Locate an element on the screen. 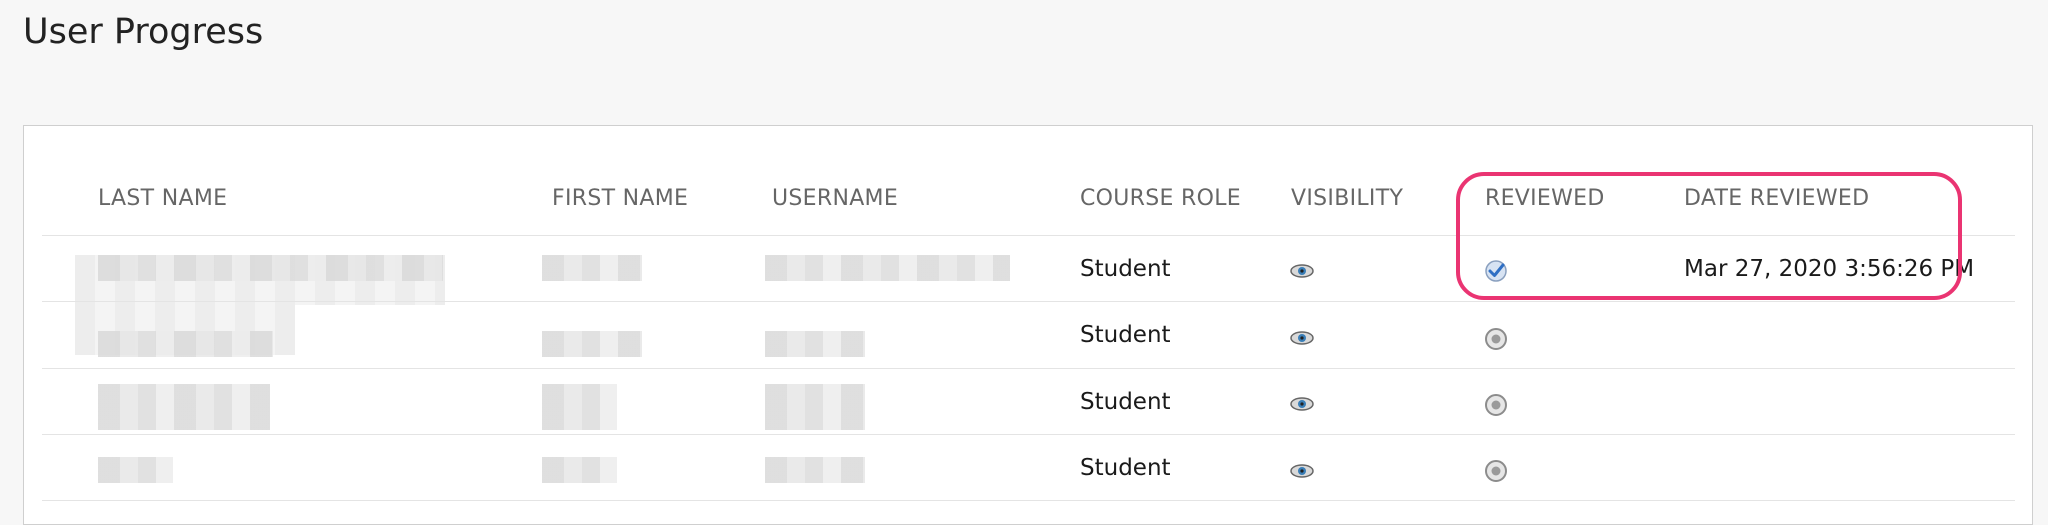  header-reviewed: REVIEWED is located at coordinates (1545, 198).